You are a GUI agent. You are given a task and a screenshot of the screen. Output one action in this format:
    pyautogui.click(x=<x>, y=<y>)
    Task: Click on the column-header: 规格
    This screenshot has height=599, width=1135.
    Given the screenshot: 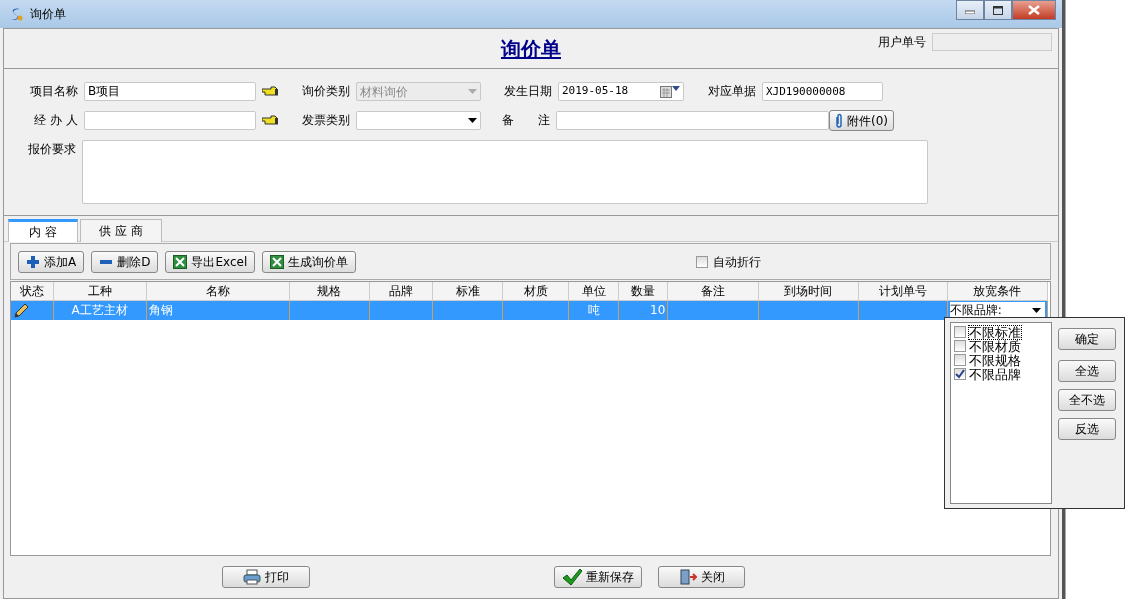 What is the action you would take?
    pyautogui.click(x=329, y=291)
    